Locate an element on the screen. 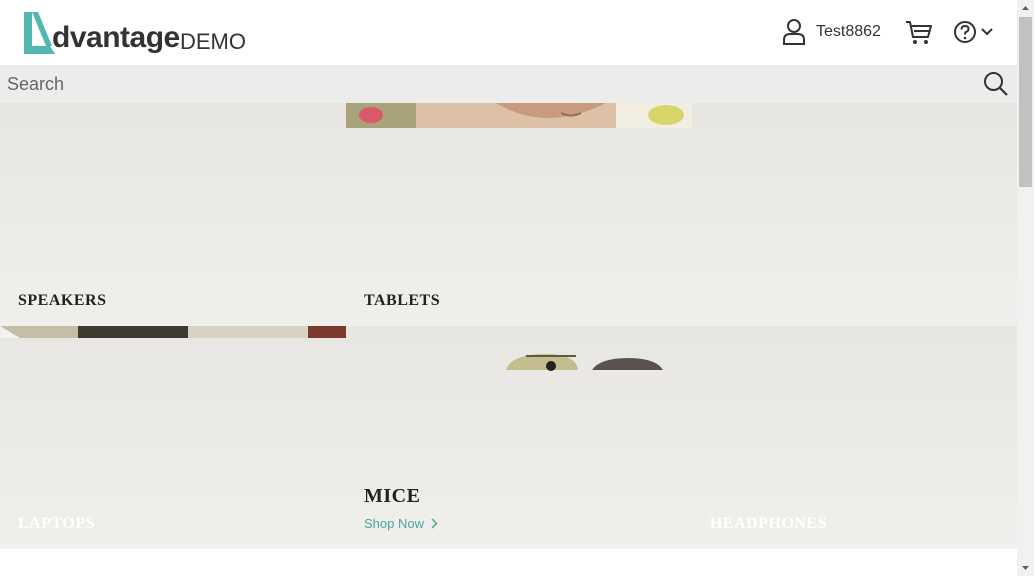  chevron-down-icon is located at coordinates (987, 32).